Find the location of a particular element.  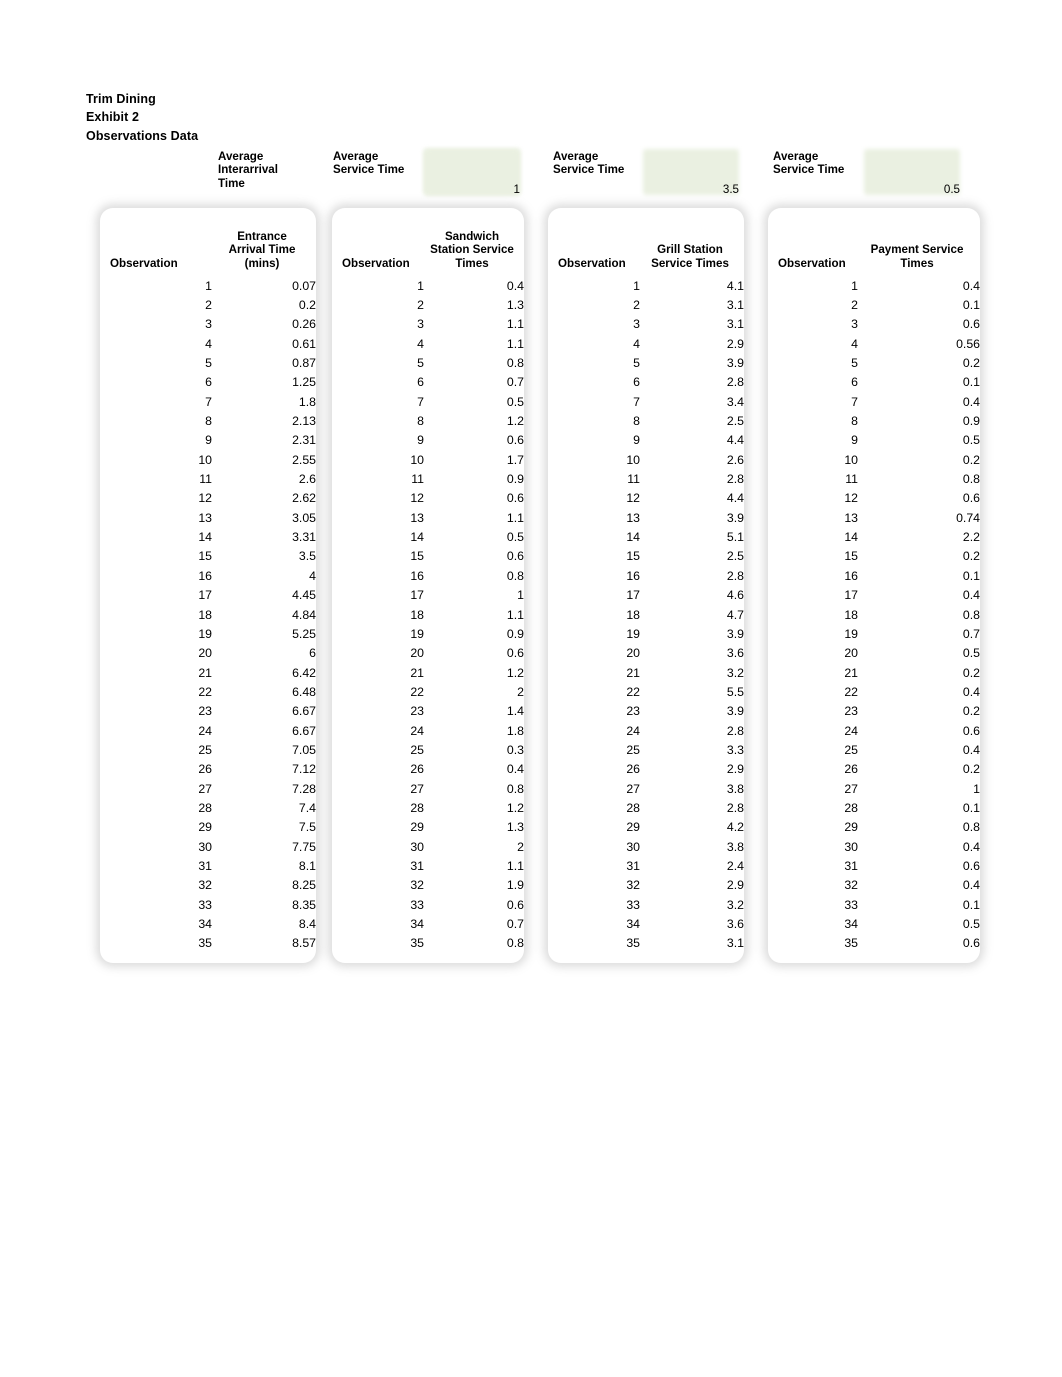

observation-value: 7.28 is located at coordinates (264, 788).